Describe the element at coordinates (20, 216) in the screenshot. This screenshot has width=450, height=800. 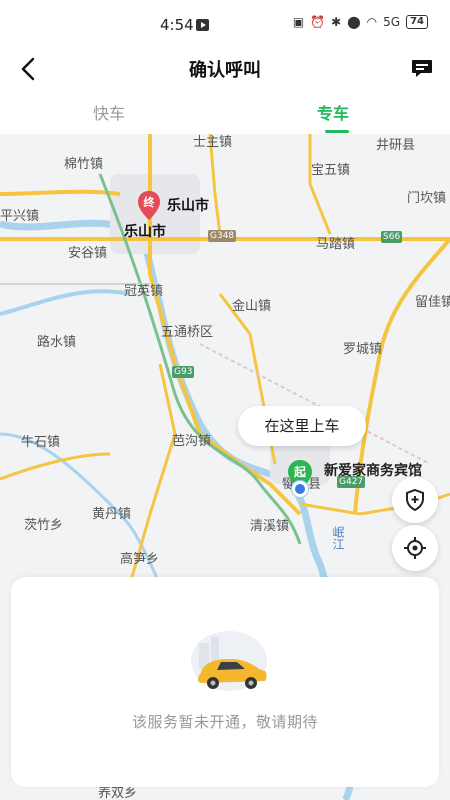
I see `map-label: 平兴镇` at that location.